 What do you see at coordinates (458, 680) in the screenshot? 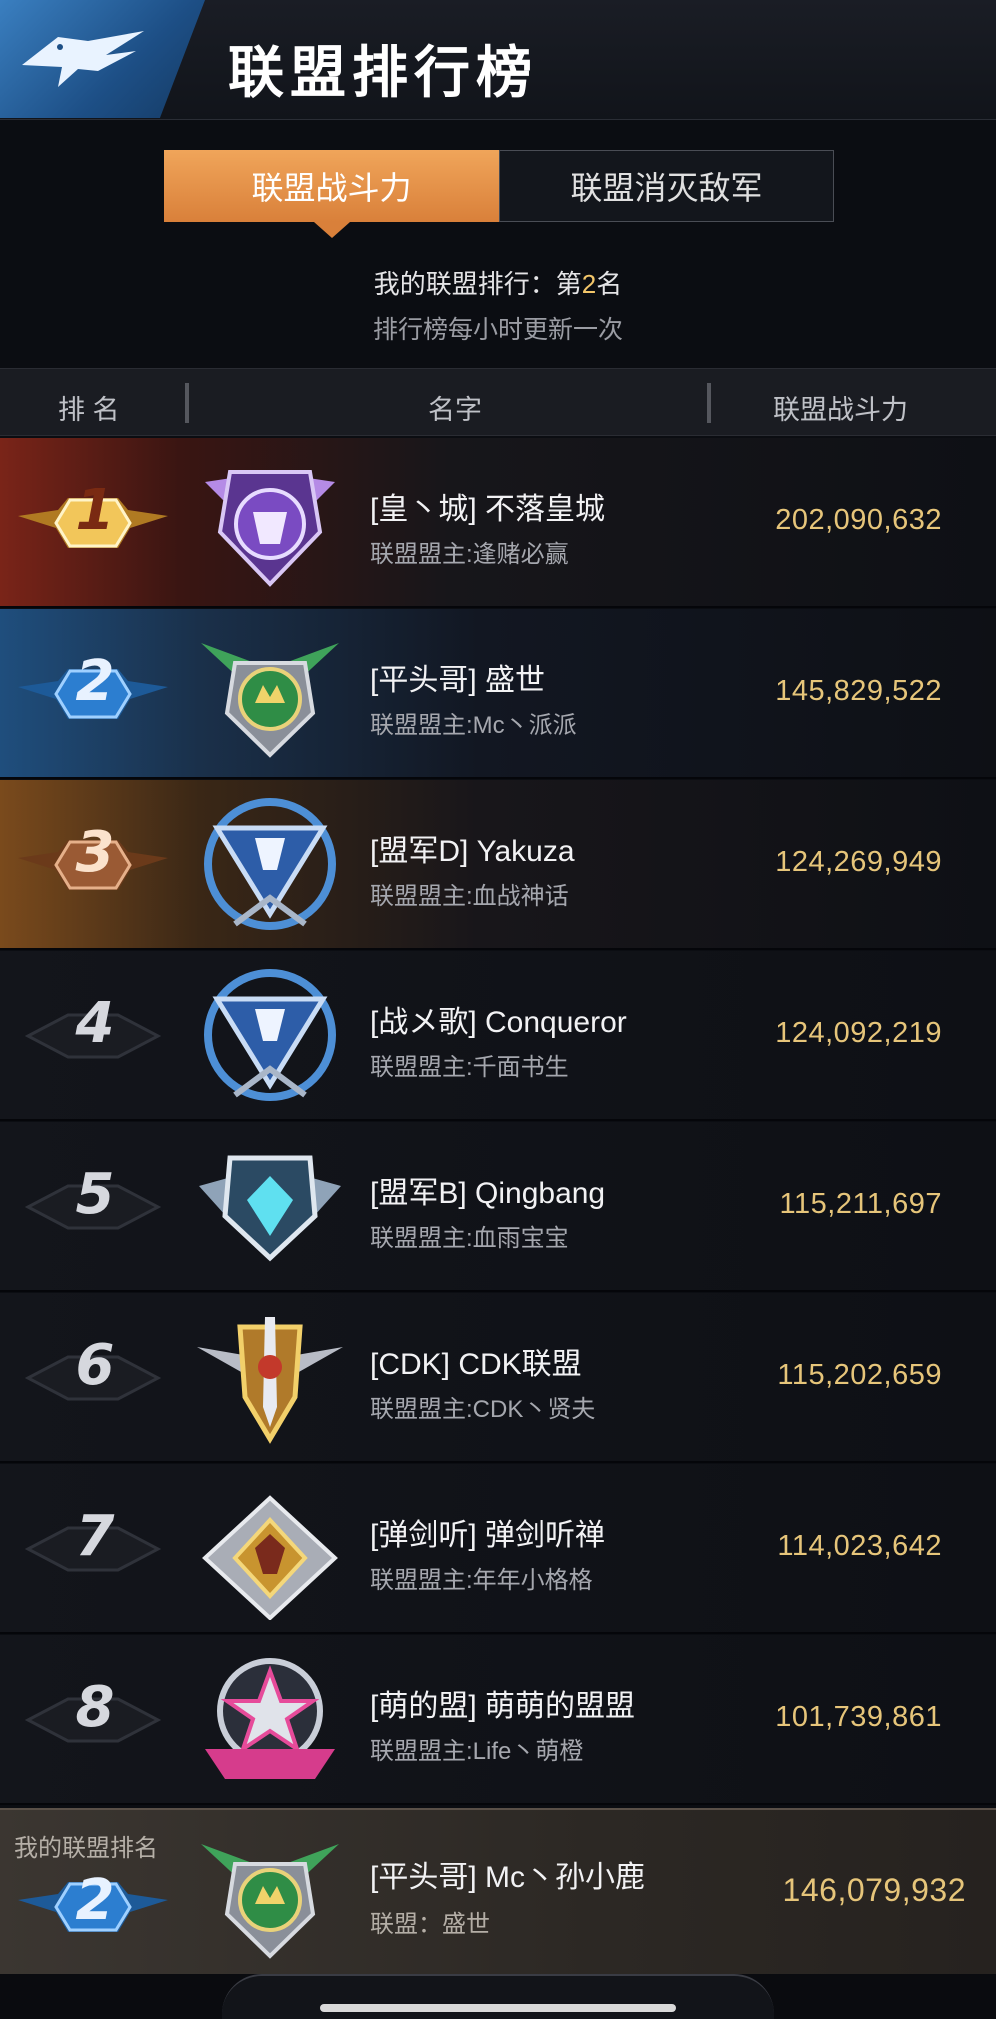
I see `alliance-name: [平头哥] 盛世` at bounding box center [458, 680].